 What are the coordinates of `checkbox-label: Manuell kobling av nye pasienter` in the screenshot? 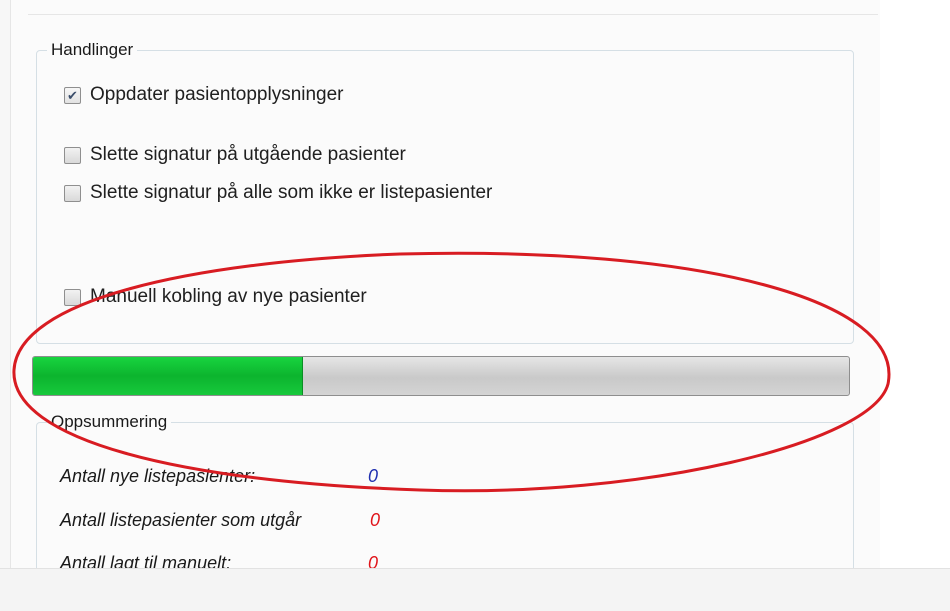 It's located at (228, 296).